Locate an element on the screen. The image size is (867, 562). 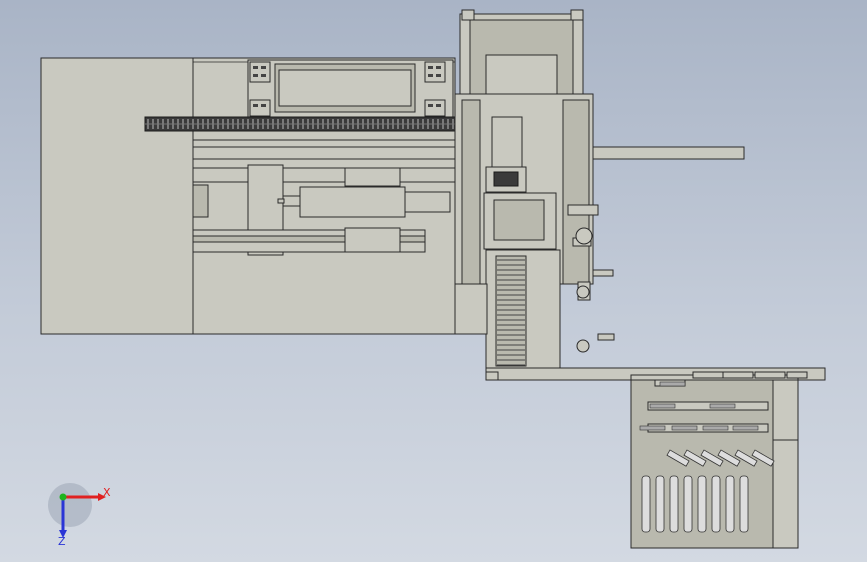
drag-chain is located at coordinates (326, 124).